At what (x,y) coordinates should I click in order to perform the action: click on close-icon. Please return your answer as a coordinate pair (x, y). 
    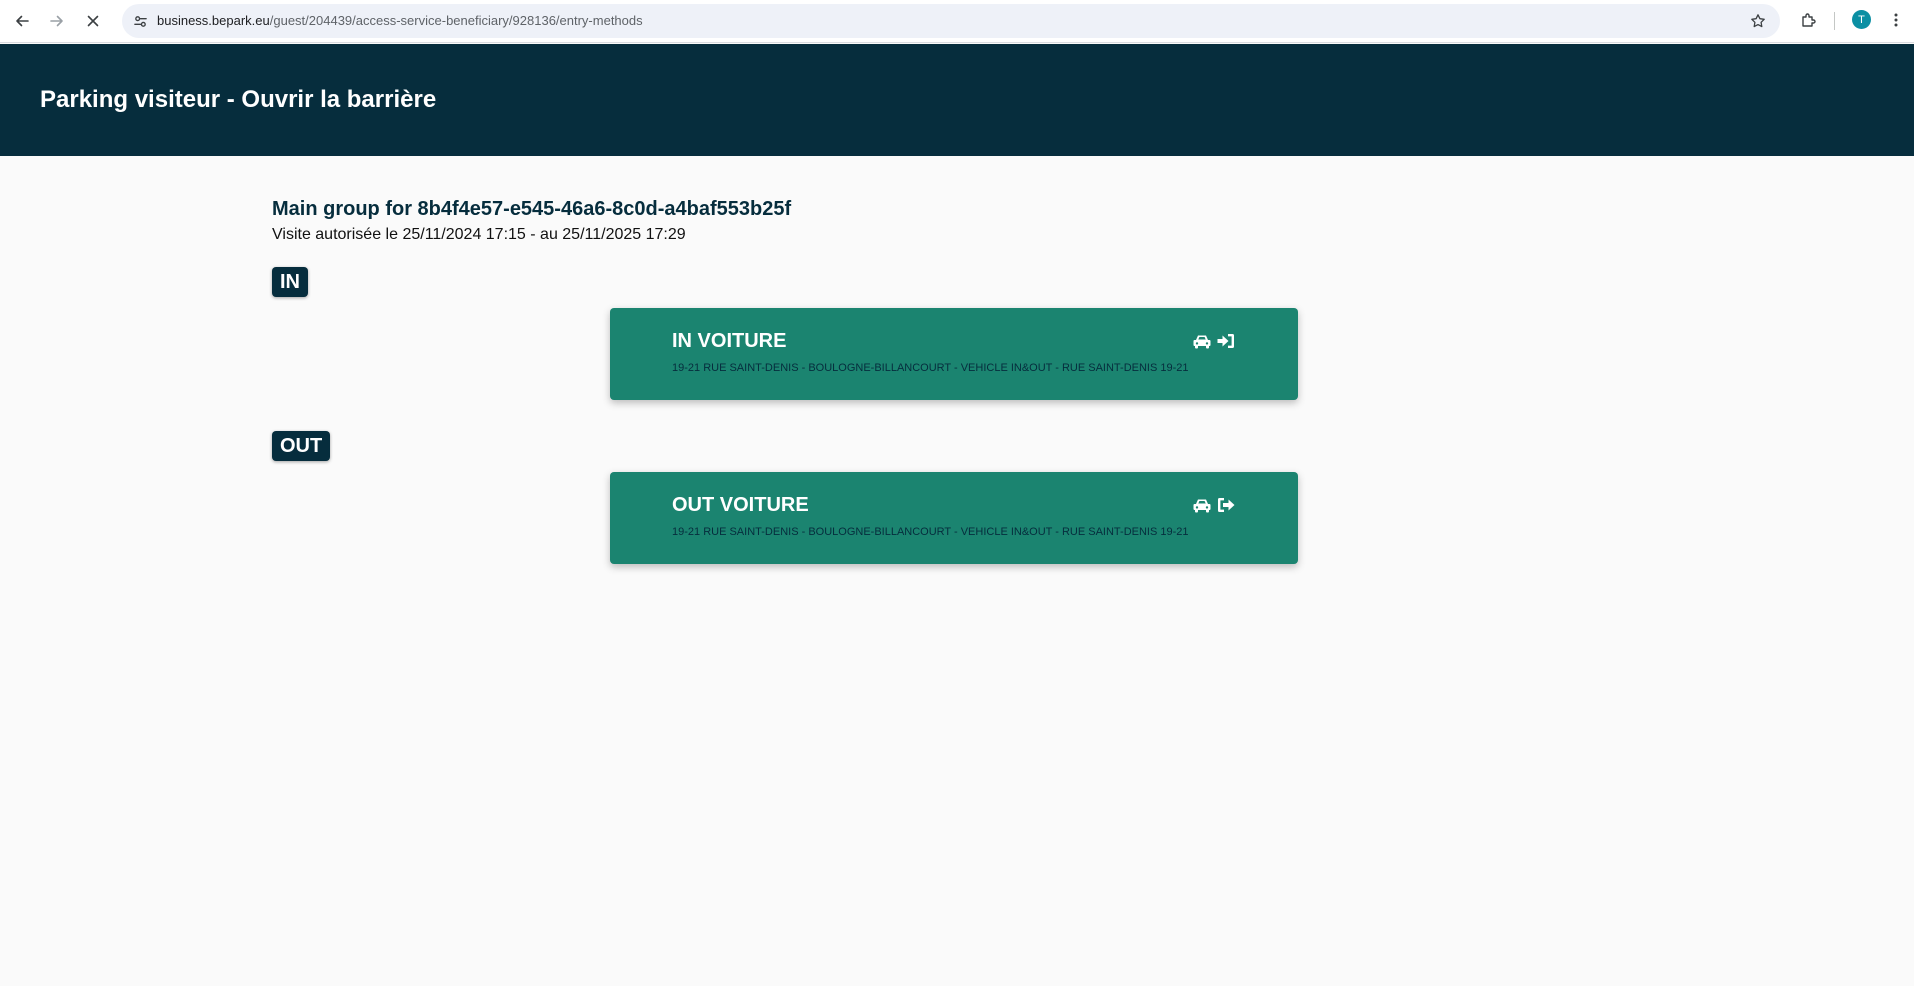
    Looking at the image, I should click on (93, 21).